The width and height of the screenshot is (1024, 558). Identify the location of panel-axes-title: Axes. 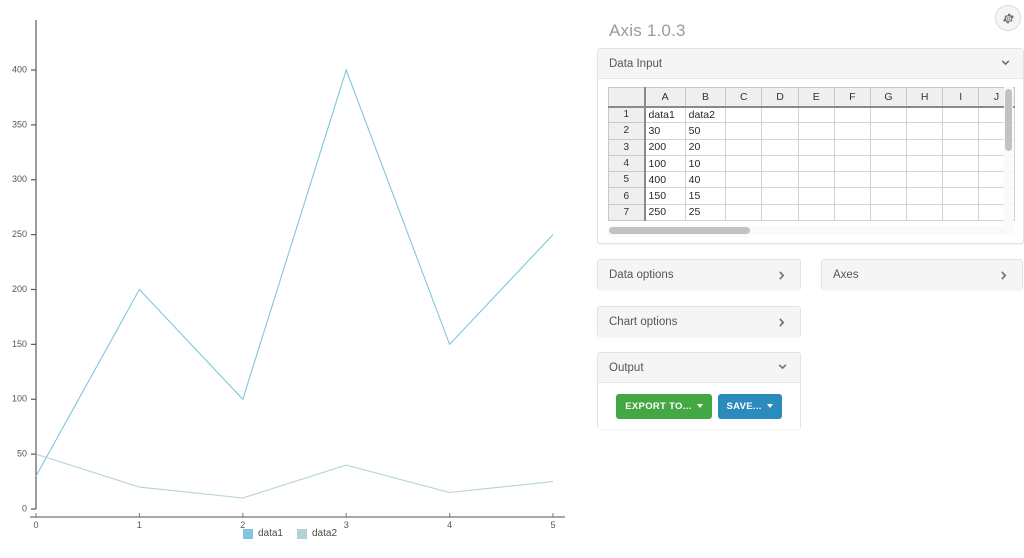
(846, 275).